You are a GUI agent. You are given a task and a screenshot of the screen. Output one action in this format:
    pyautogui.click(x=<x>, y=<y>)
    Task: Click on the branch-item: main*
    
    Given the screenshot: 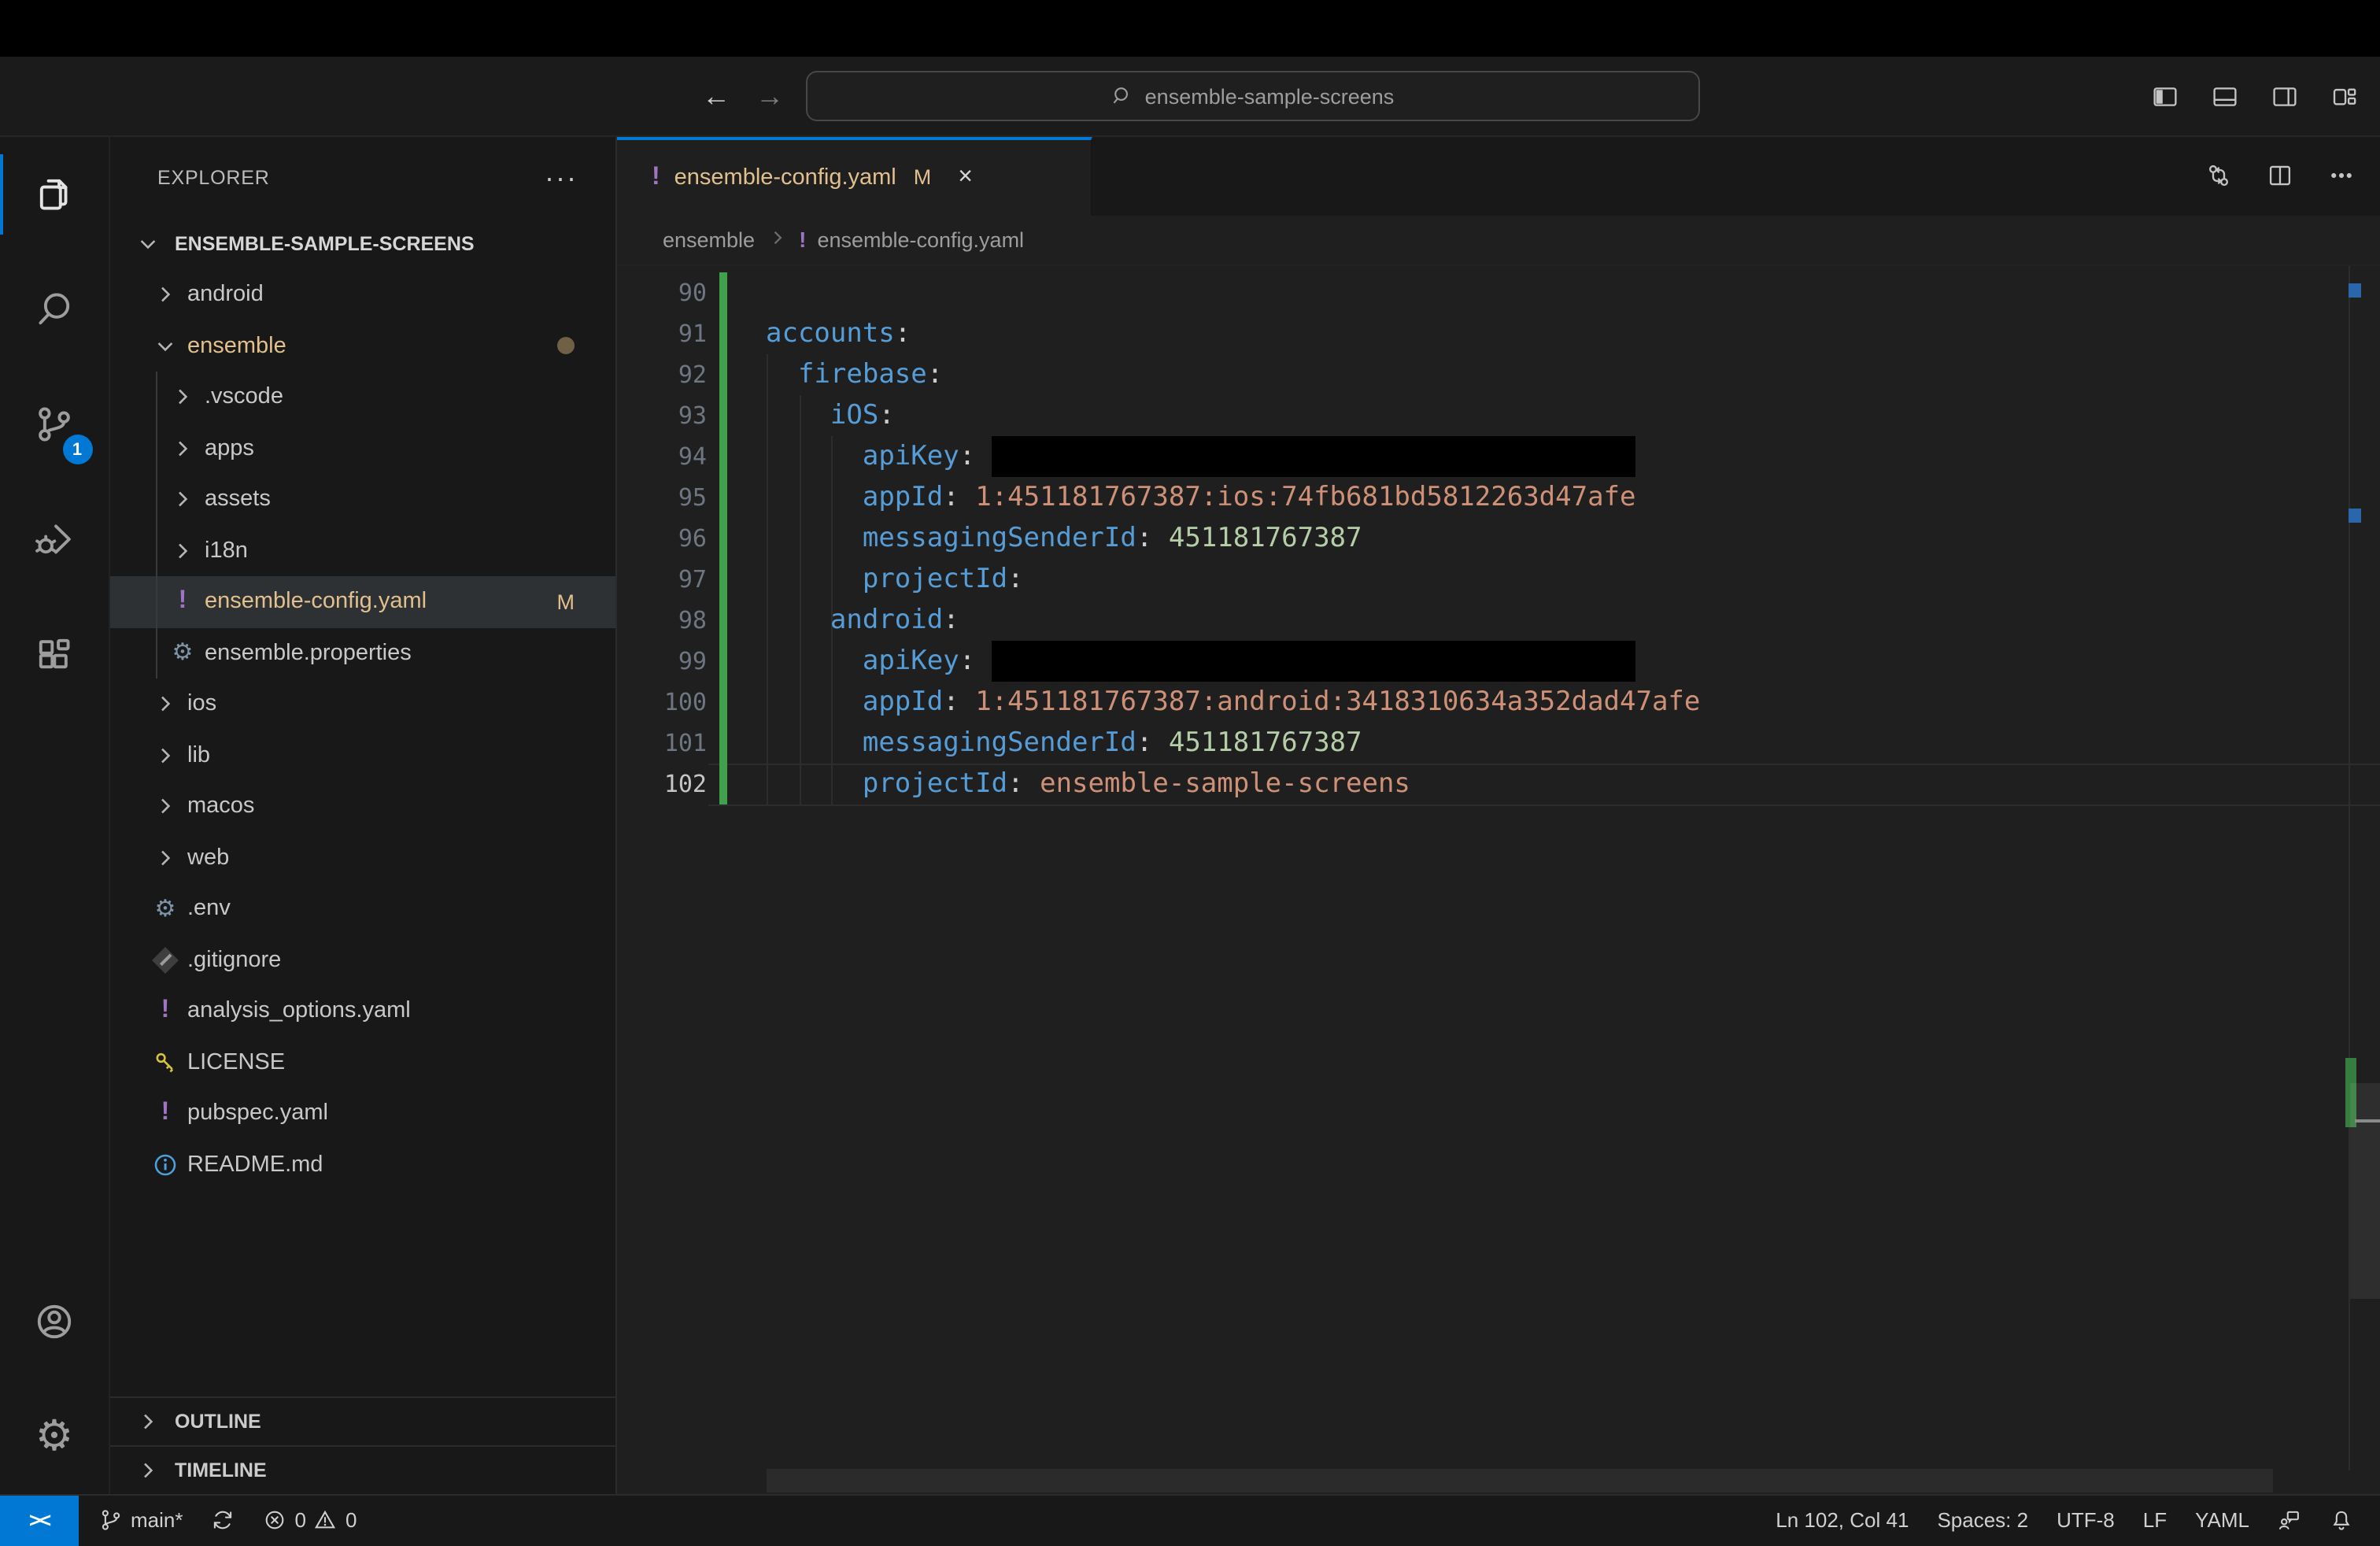 What is the action you would take?
    pyautogui.click(x=141, y=1521)
    